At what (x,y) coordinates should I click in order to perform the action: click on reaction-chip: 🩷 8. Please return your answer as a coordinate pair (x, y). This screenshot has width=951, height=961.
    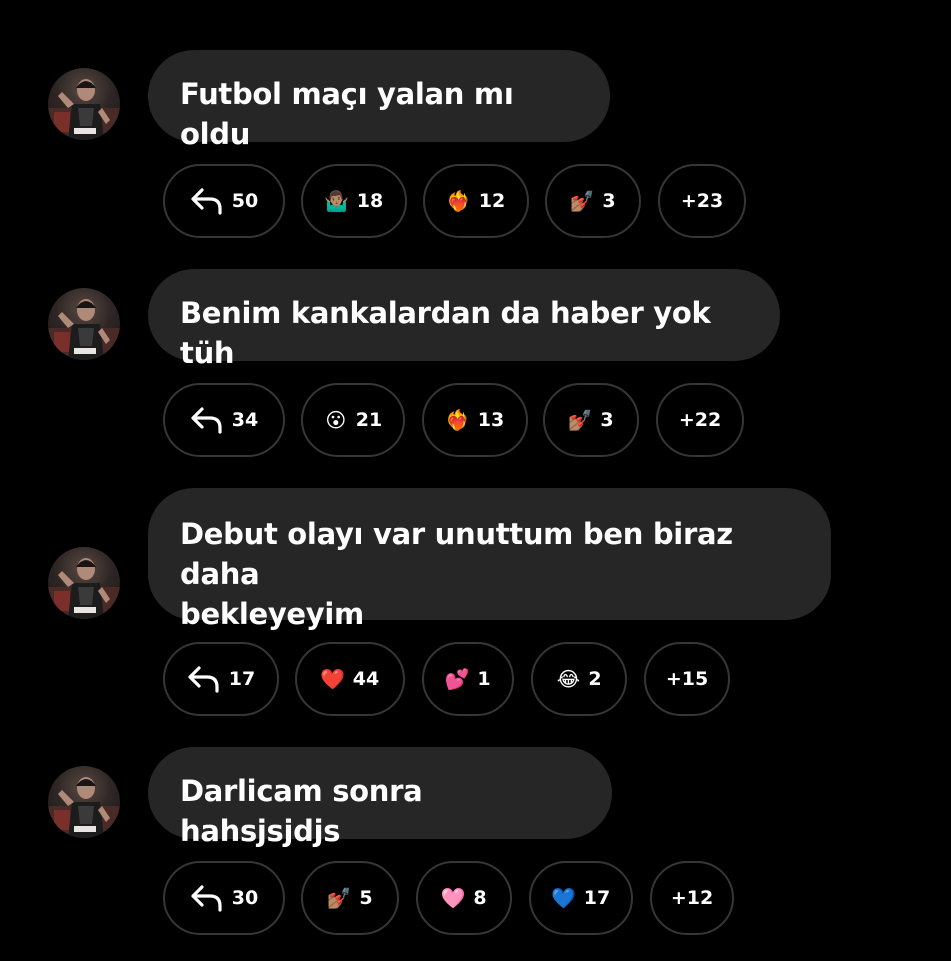
    Looking at the image, I should click on (464, 898).